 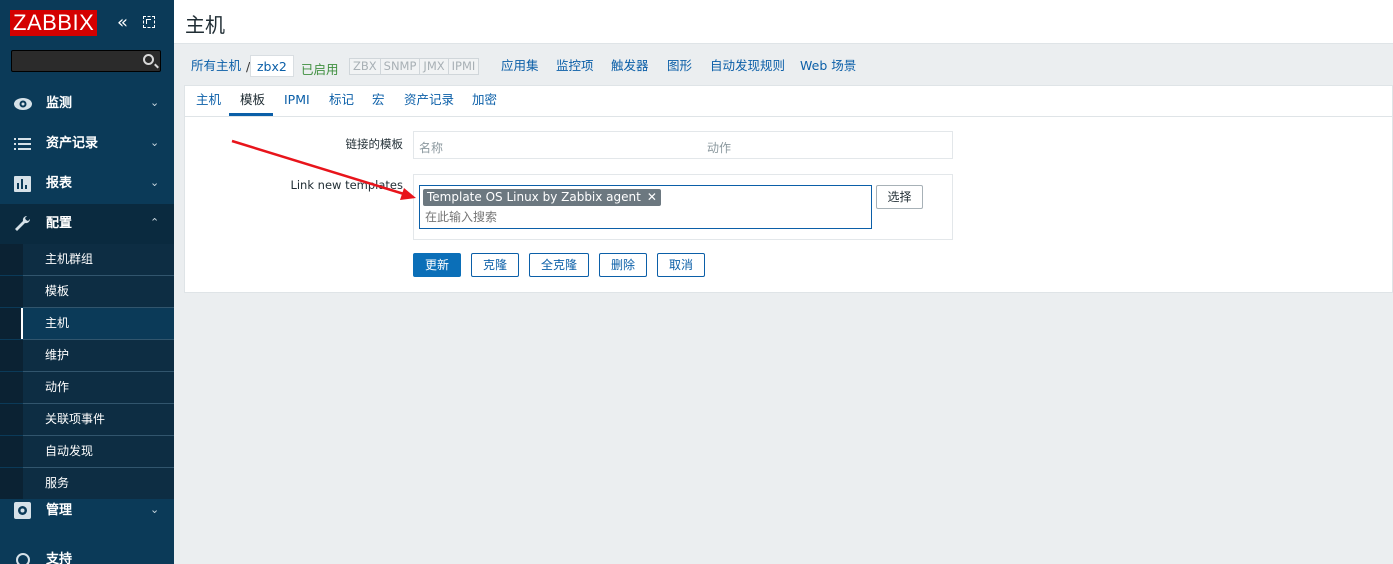 I want to click on breadcrumb-host-name: zbx2, so click(x=272, y=66).